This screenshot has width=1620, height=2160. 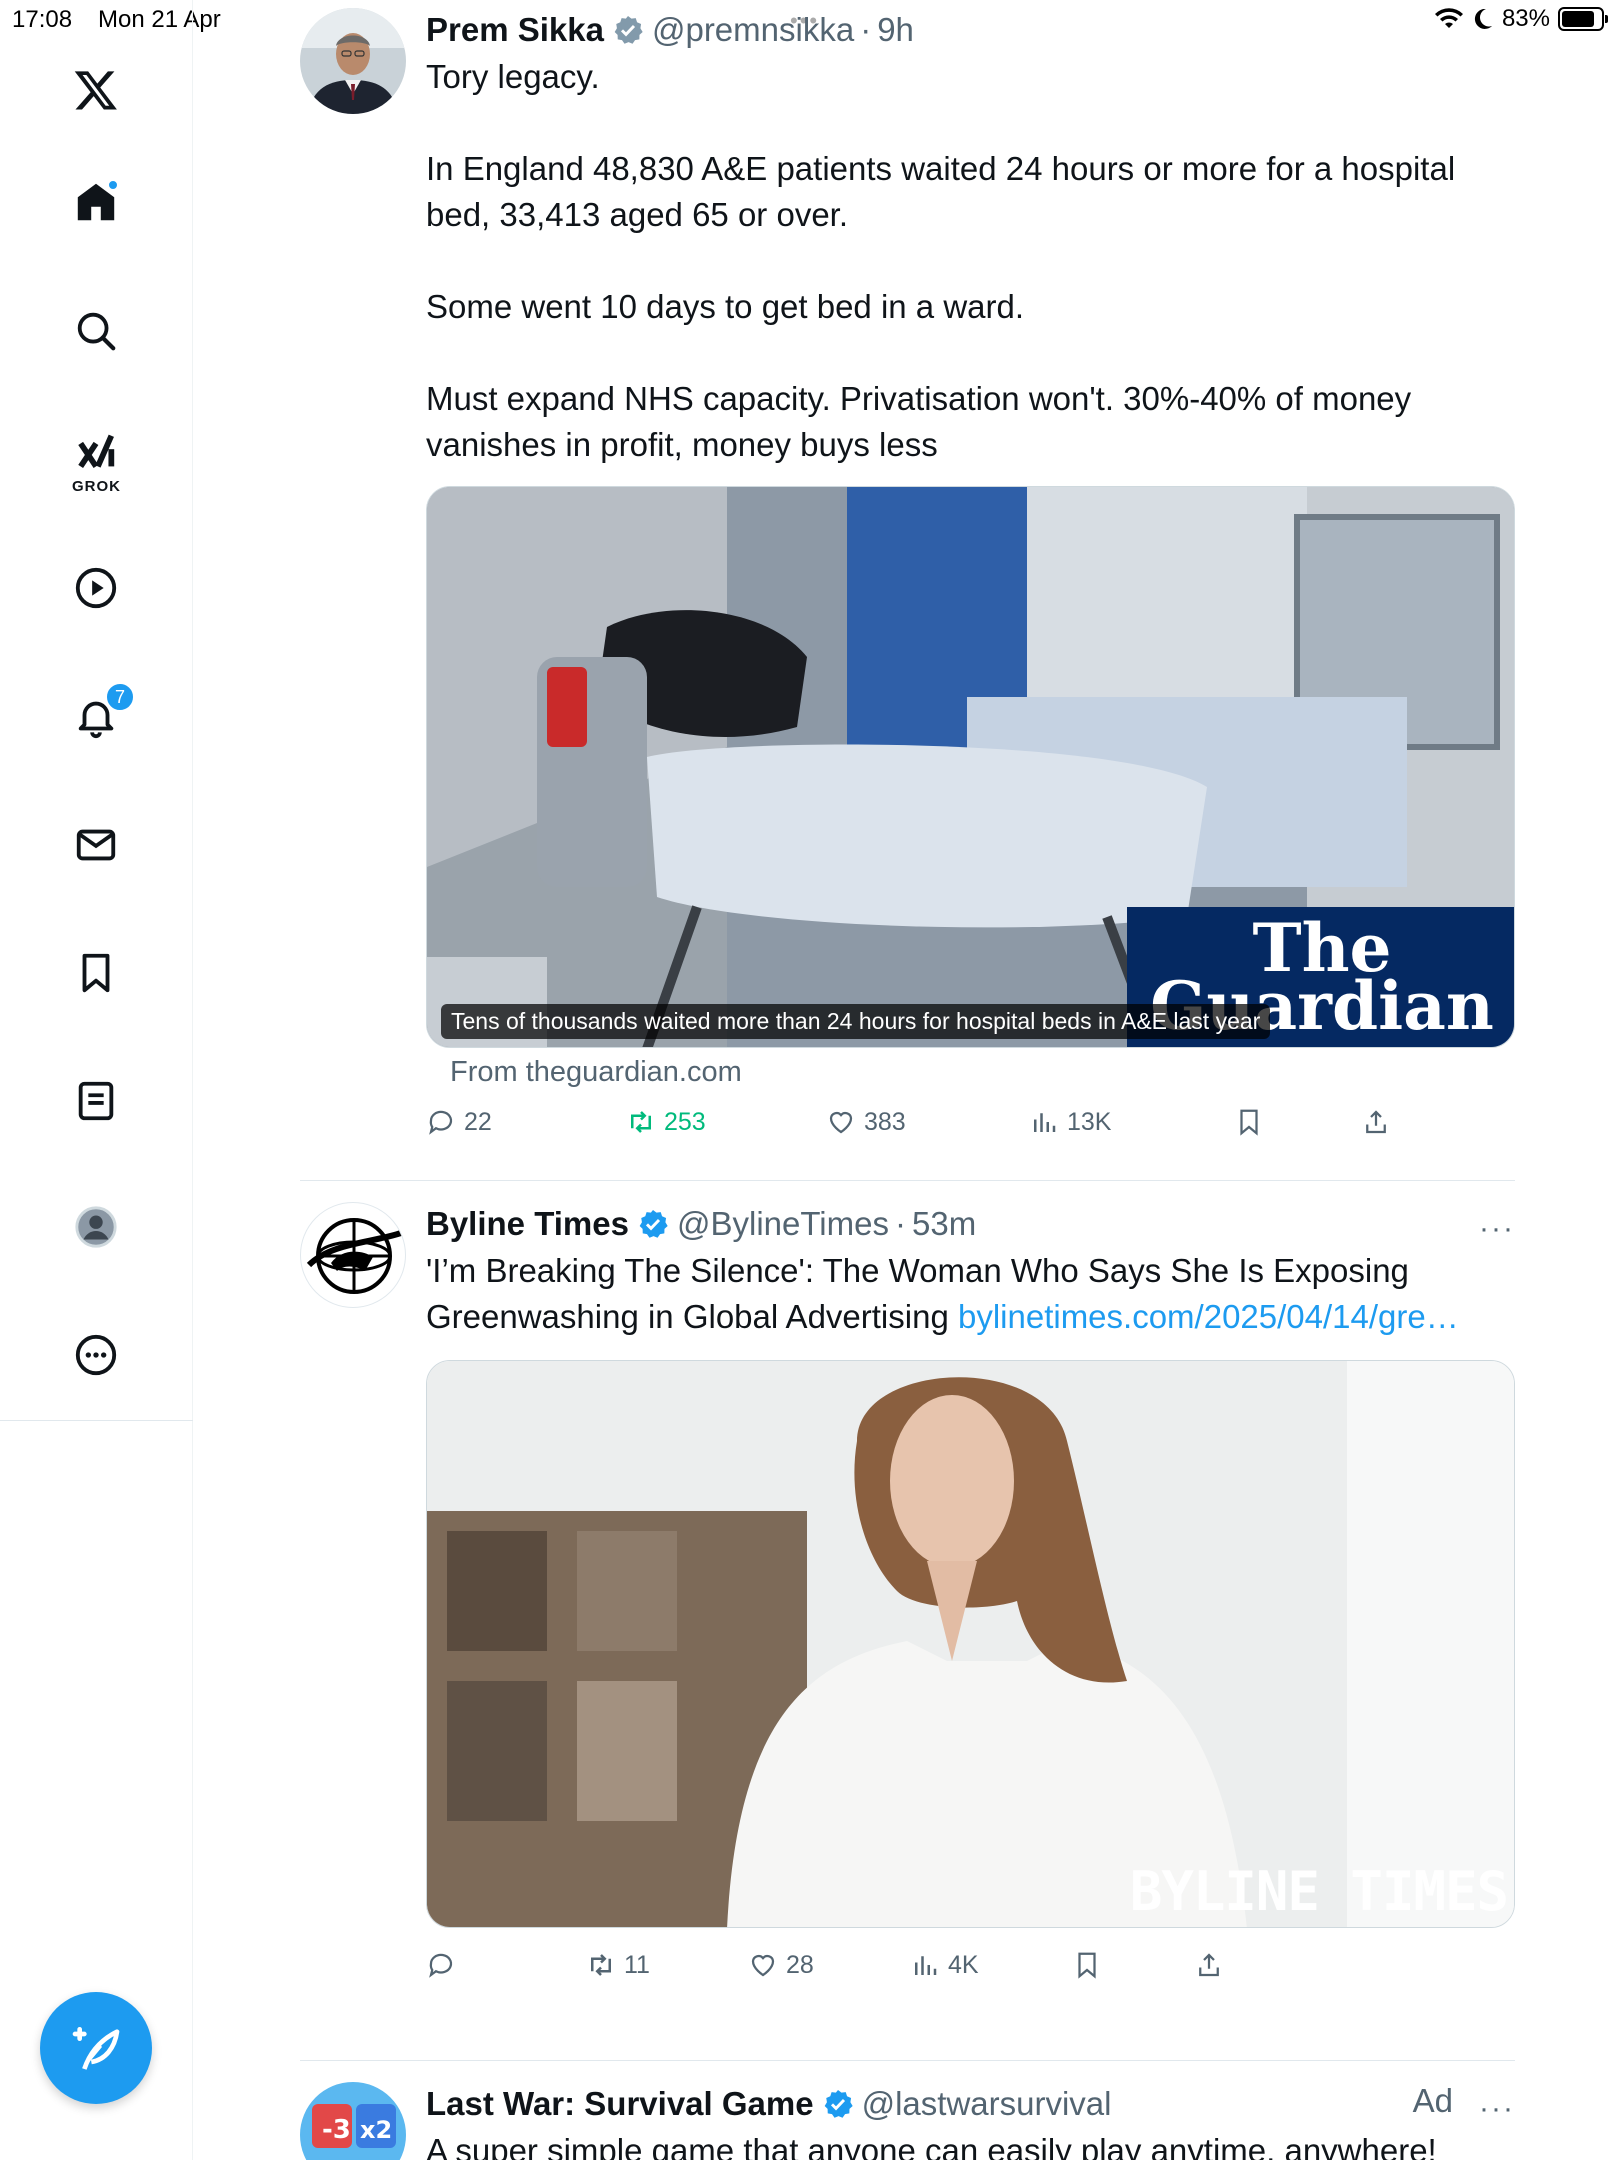 I want to click on author-name: Byline Times, so click(x=527, y=1224).